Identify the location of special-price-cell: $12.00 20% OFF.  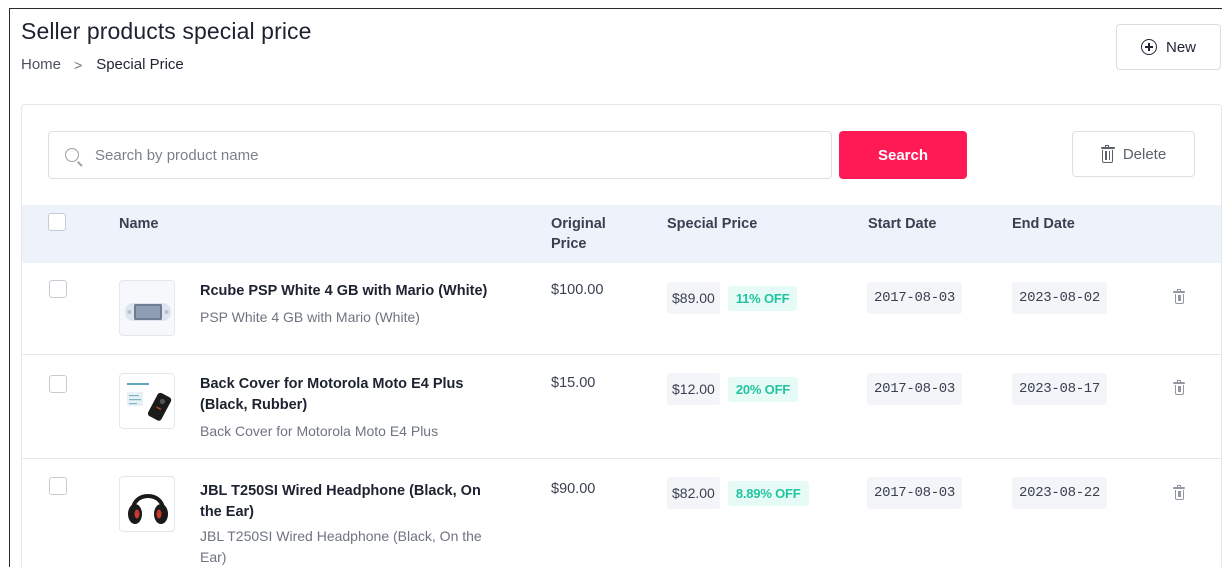
(733, 389).